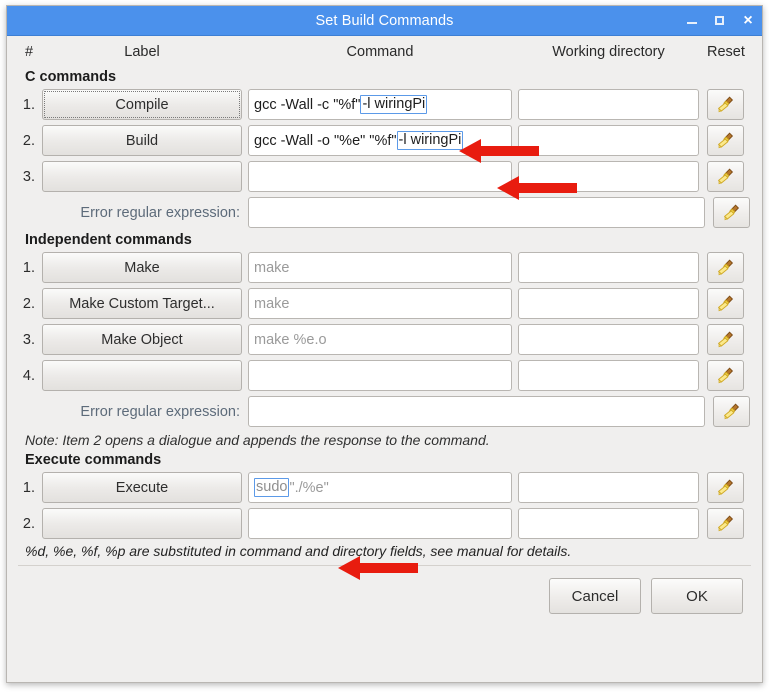 This screenshot has height=692, width=769. I want to click on execute-command-row-1: 1. Execute sudo "./%e", so click(384, 487).